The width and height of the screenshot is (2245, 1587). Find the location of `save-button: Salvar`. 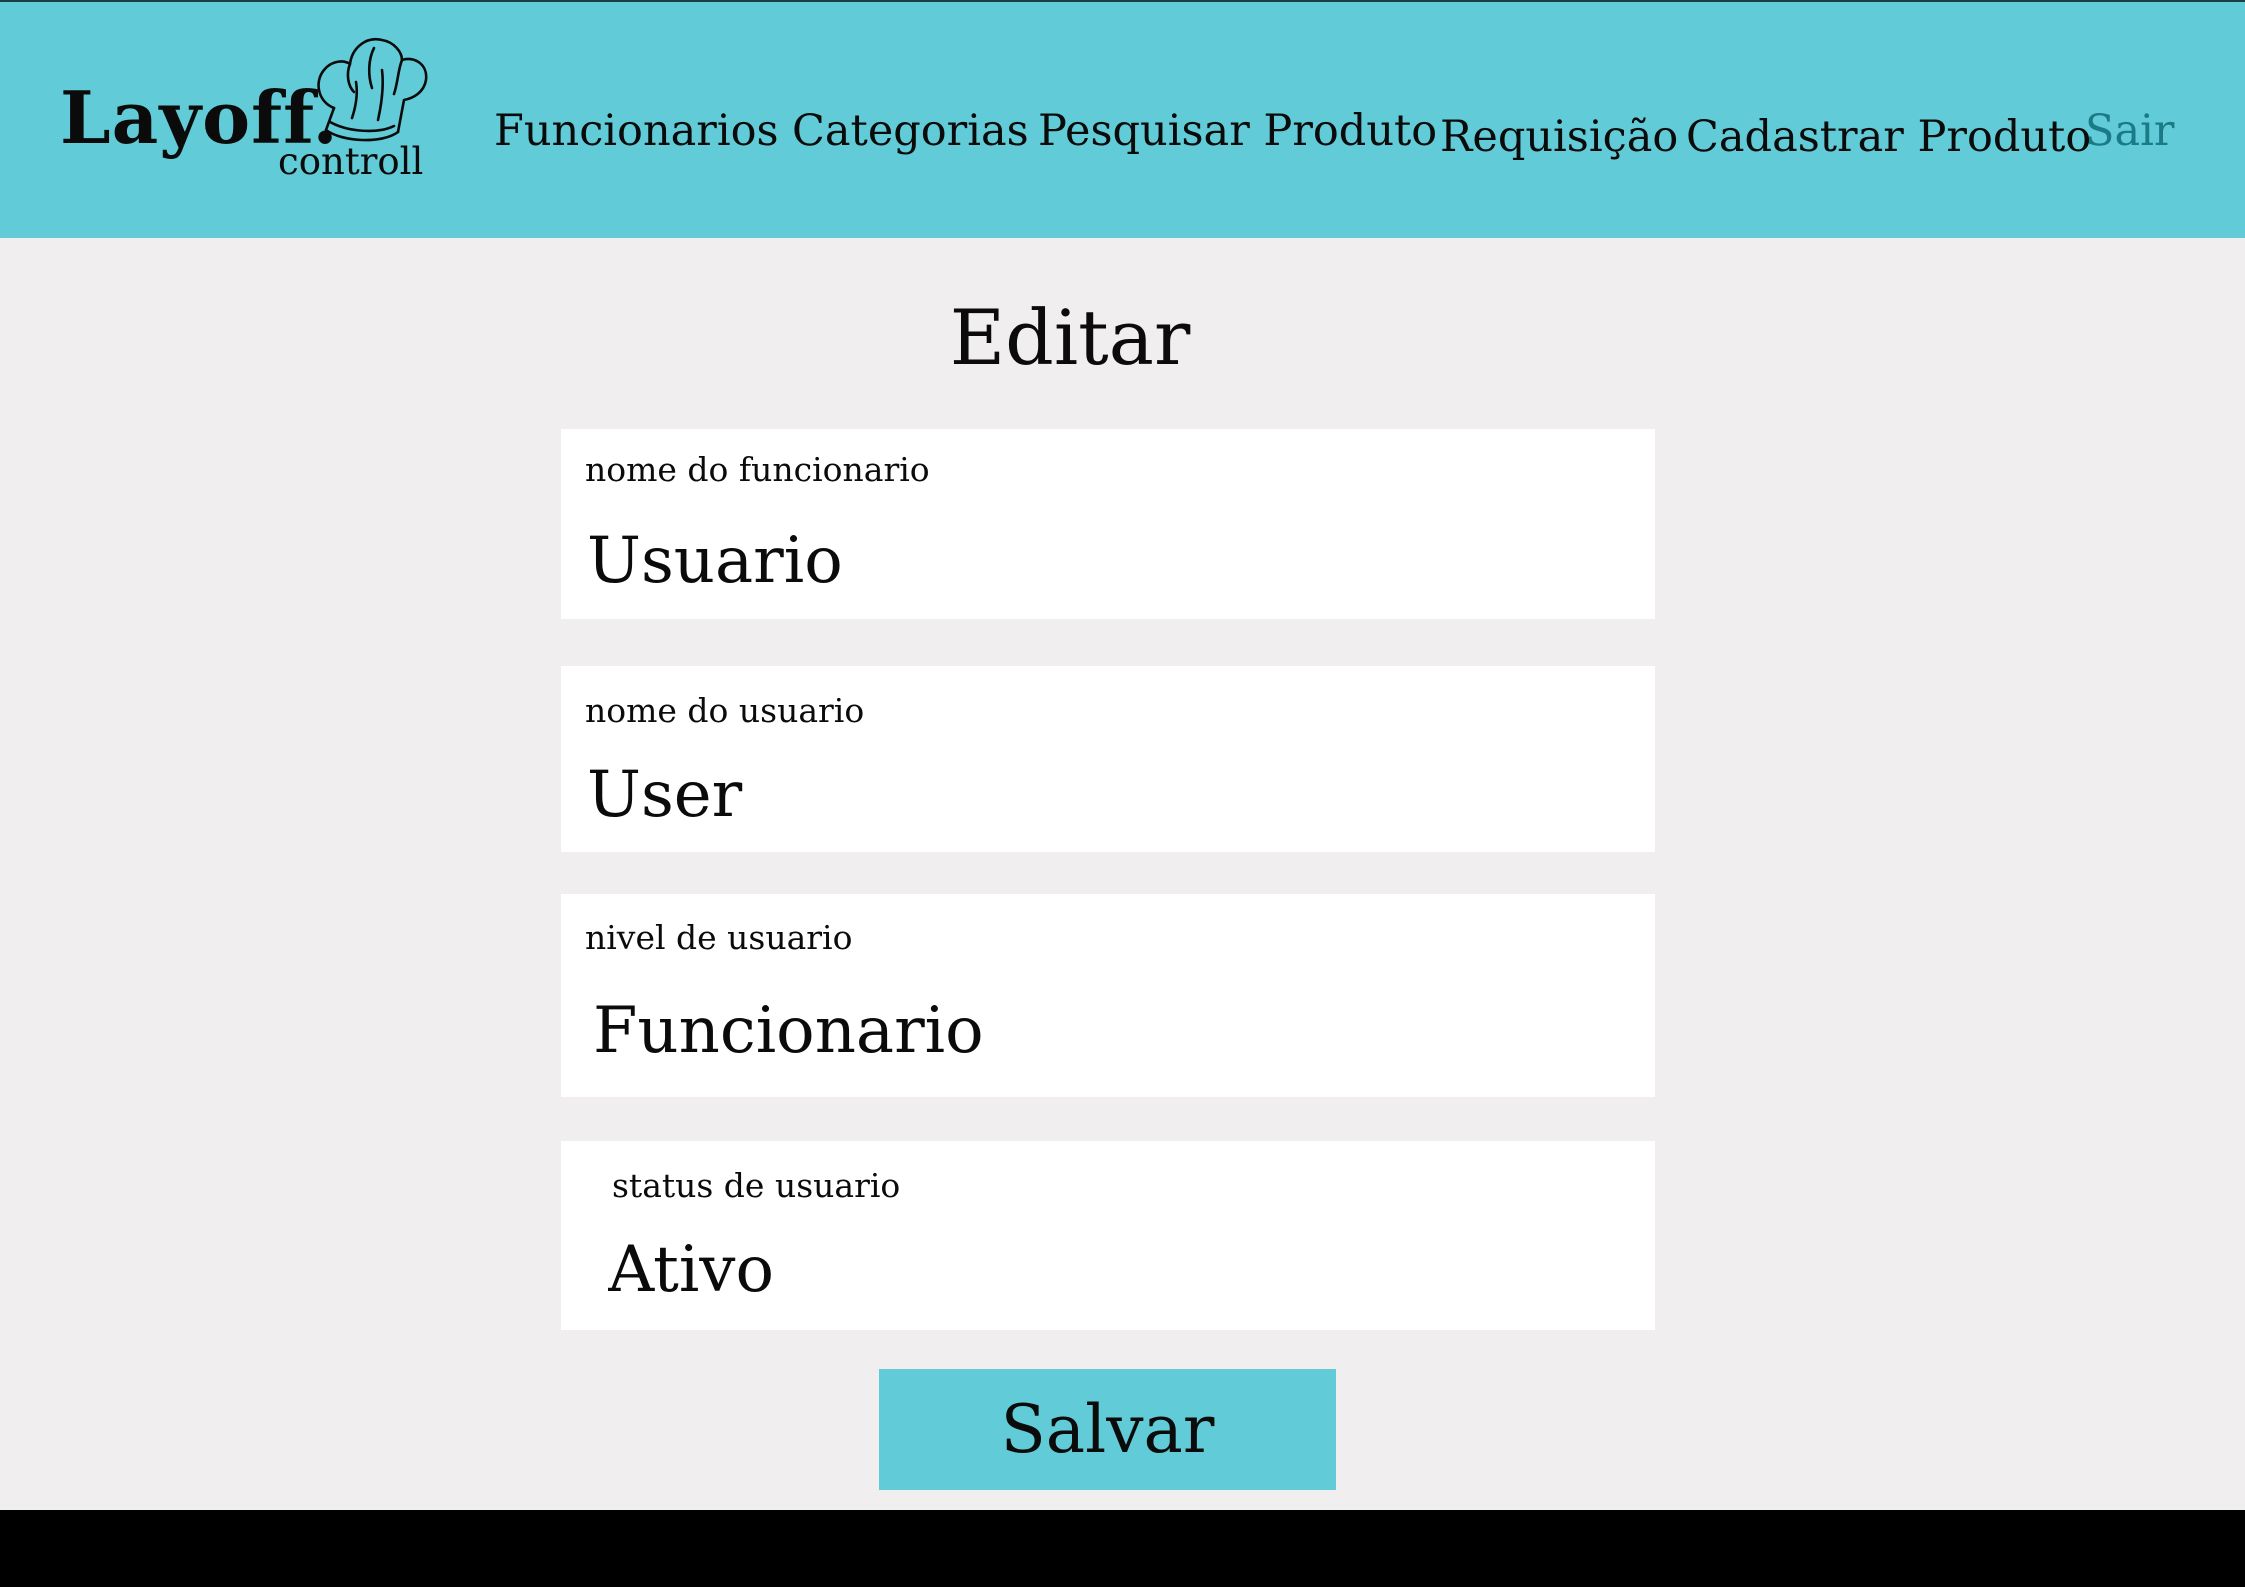

save-button: Salvar is located at coordinates (1107, 1429).